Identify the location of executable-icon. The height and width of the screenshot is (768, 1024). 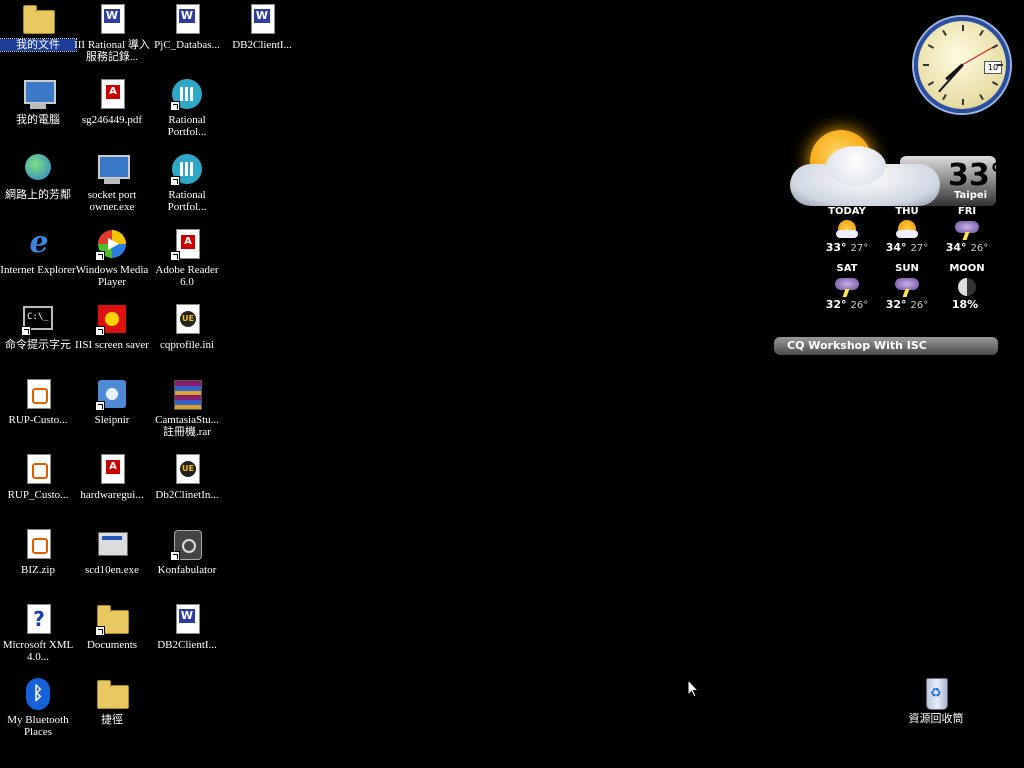
(112, 169).